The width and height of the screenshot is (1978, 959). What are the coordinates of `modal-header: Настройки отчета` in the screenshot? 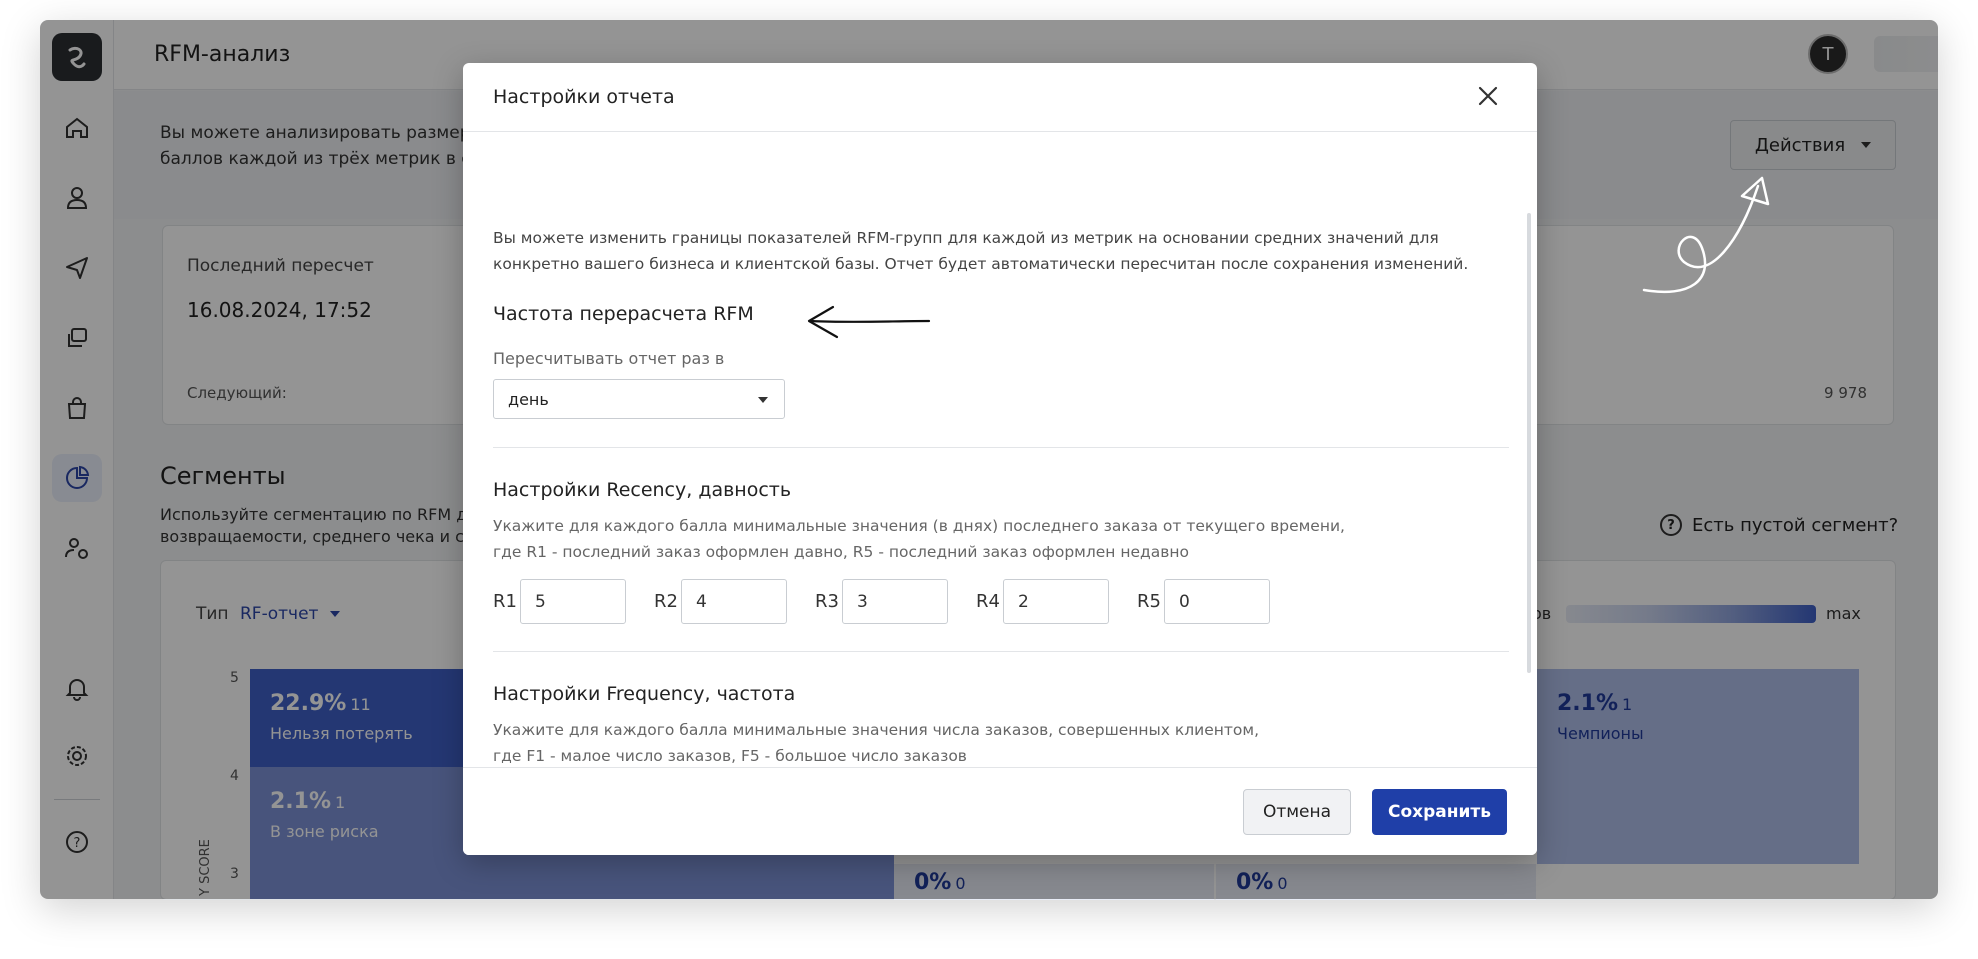 It's located at (1000, 97).